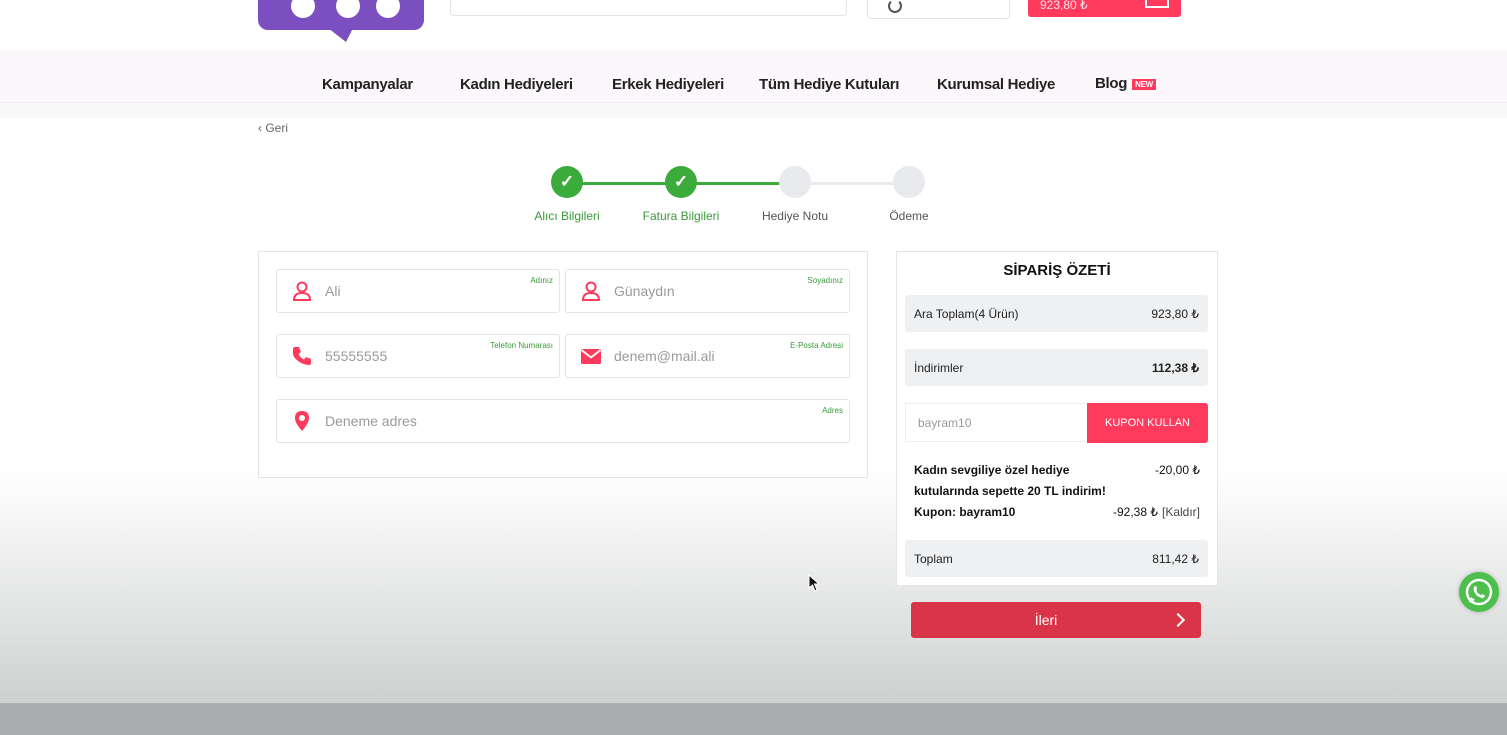  What do you see at coordinates (795, 216) in the screenshot?
I see `step-label-hediye-notu: Hediye Notu` at bounding box center [795, 216].